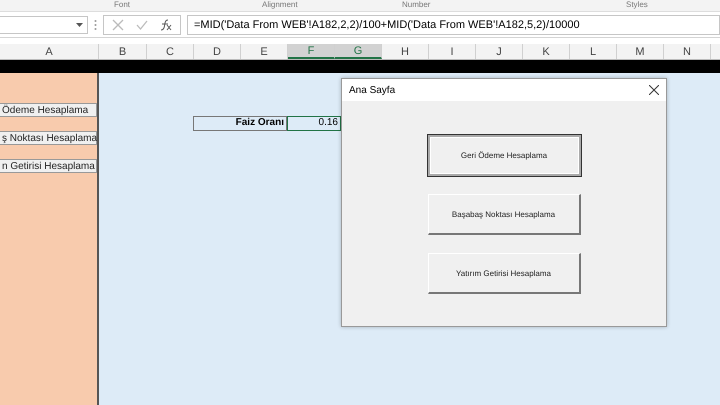 The width and height of the screenshot is (720, 405). Describe the element at coordinates (358, 51) in the screenshot. I see `column-header: G` at that location.